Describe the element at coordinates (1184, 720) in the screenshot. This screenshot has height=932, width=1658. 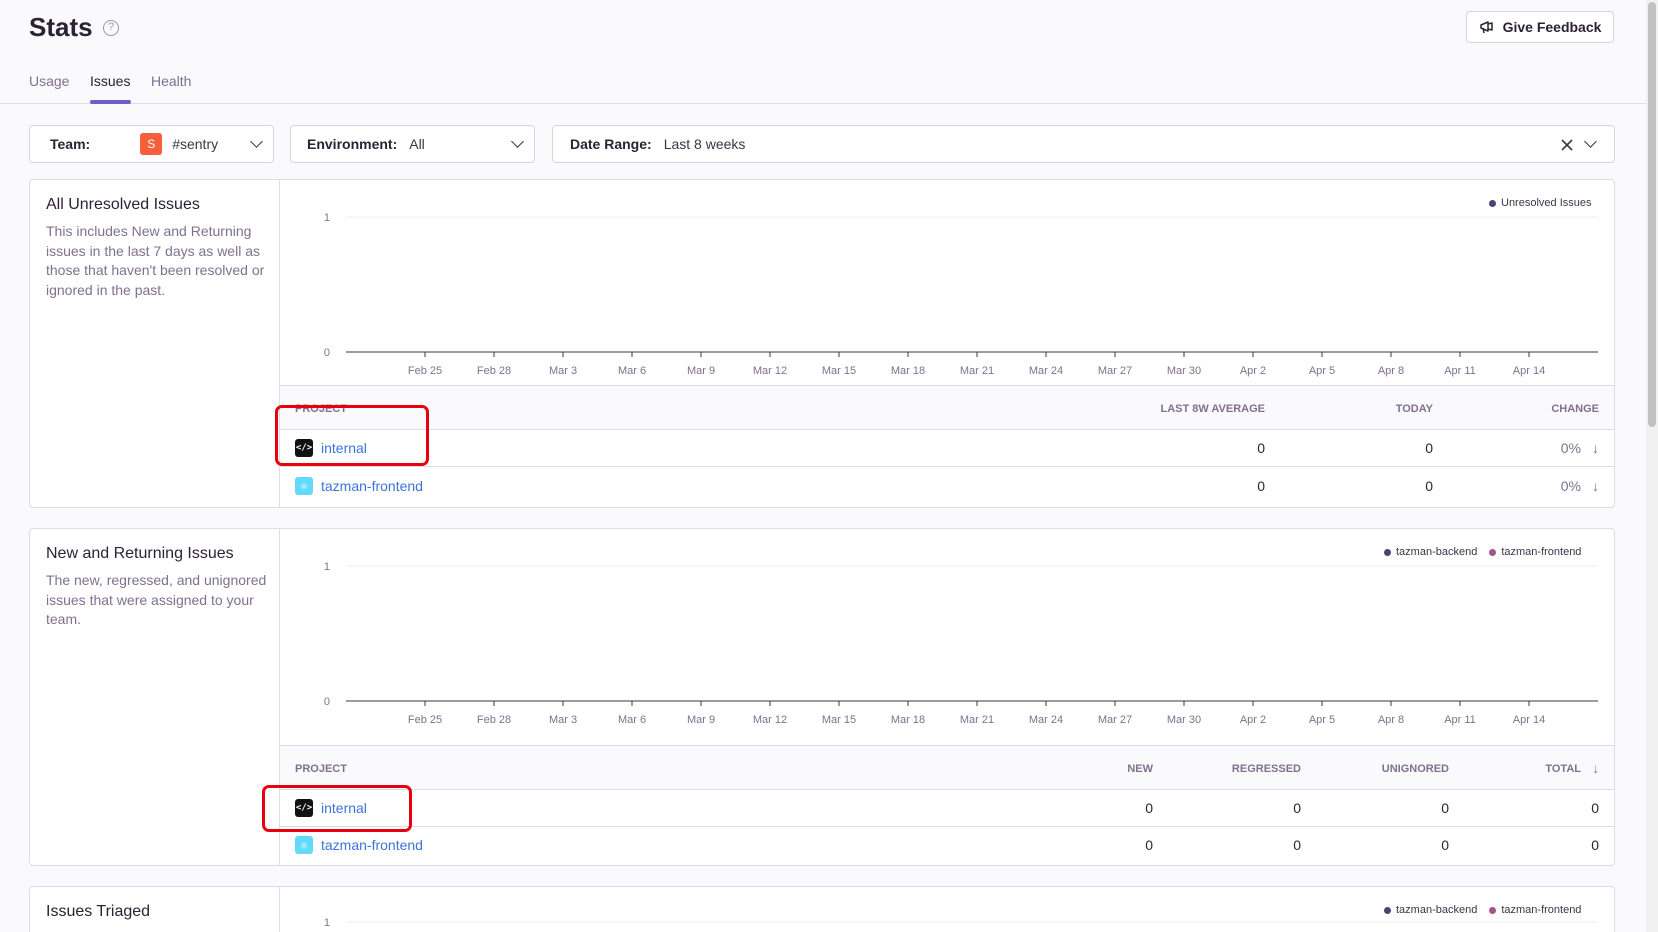
I see `x-tick-label: Mar 30` at that location.